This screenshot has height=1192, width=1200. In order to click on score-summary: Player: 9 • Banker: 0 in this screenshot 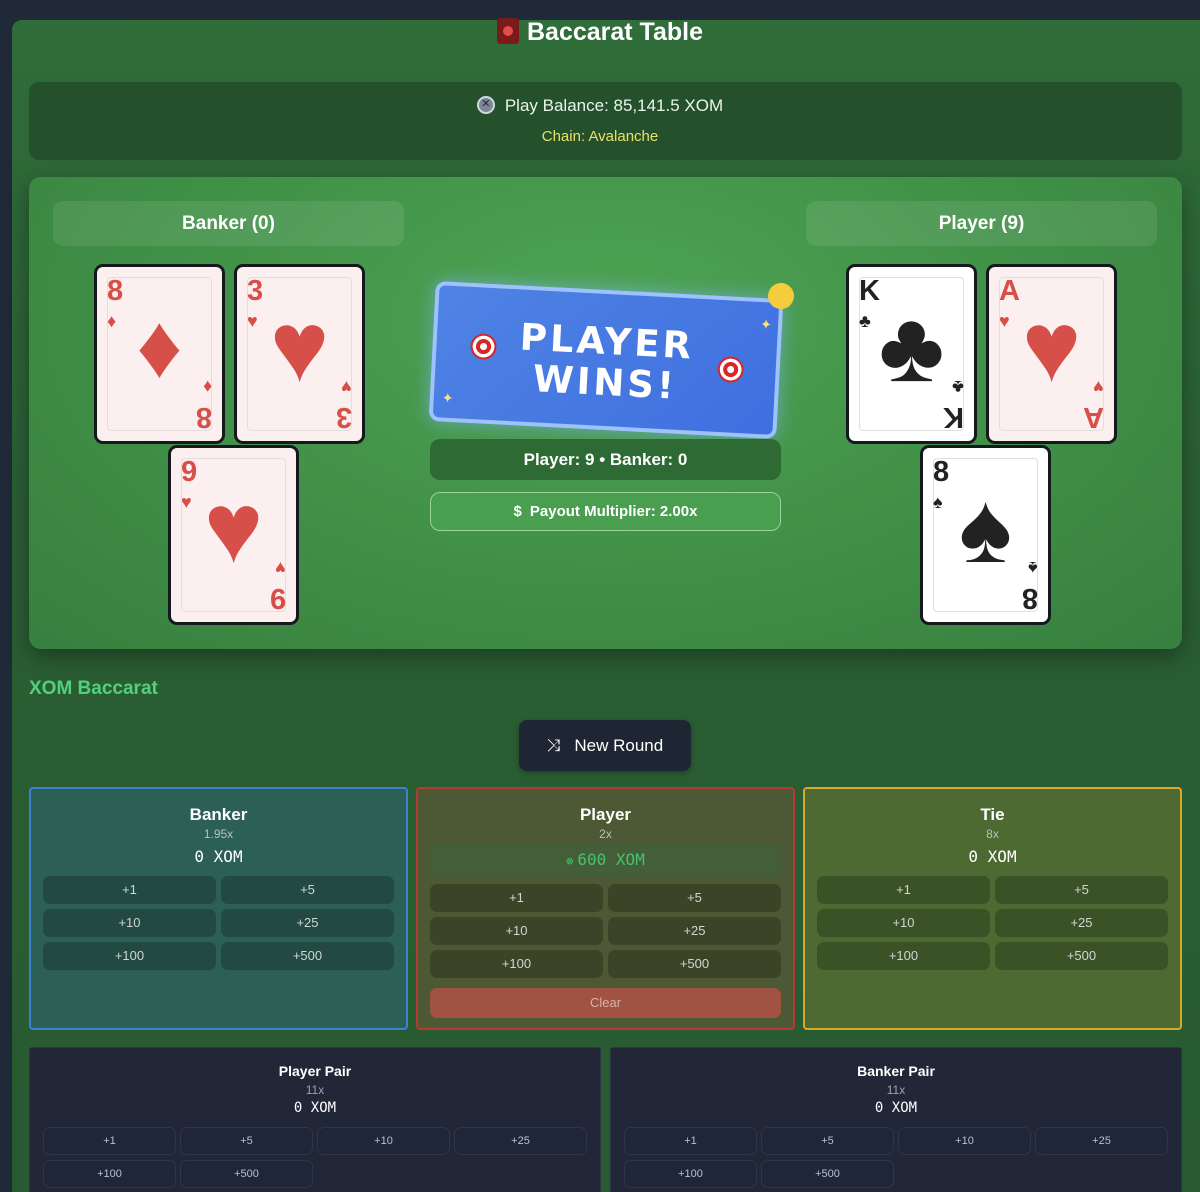, I will do `click(605, 459)`.